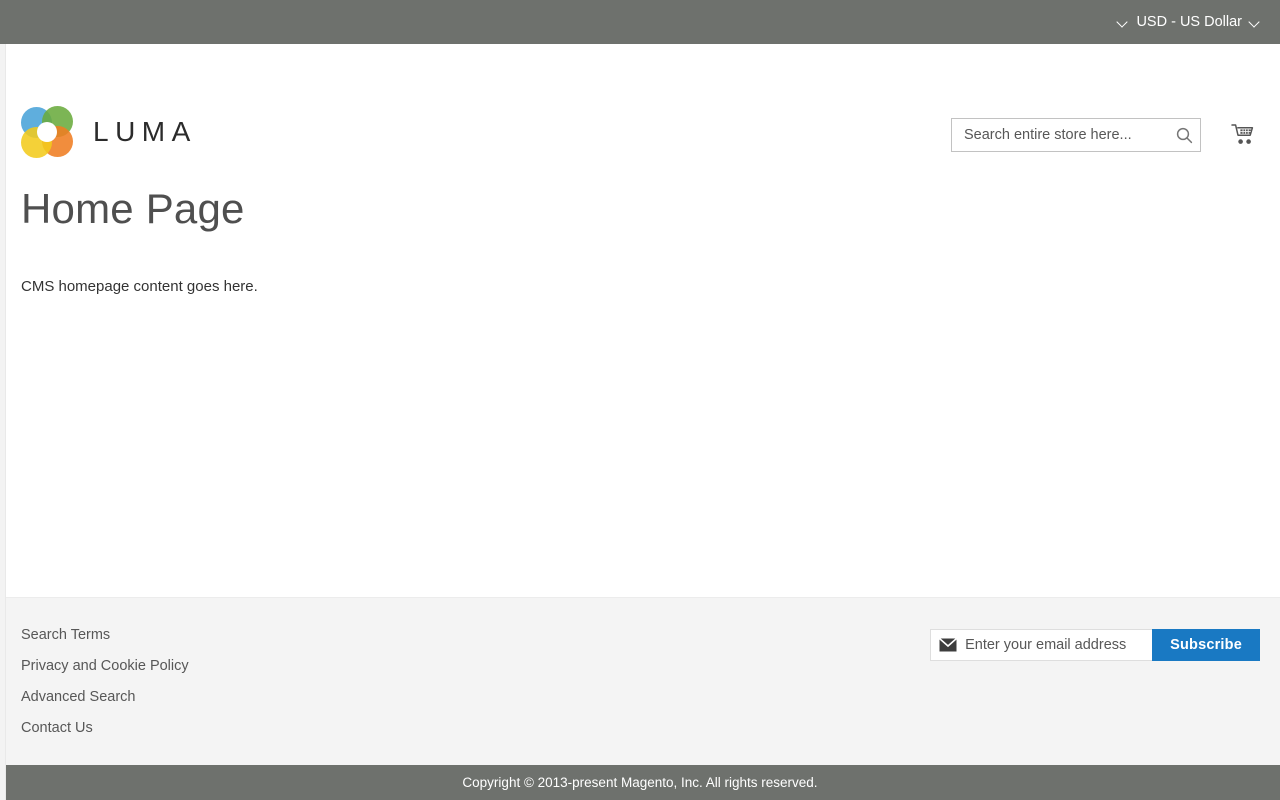  What do you see at coordinates (948, 645) in the screenshot?
I see `envelope-icon` at bounding box center [948, 645].